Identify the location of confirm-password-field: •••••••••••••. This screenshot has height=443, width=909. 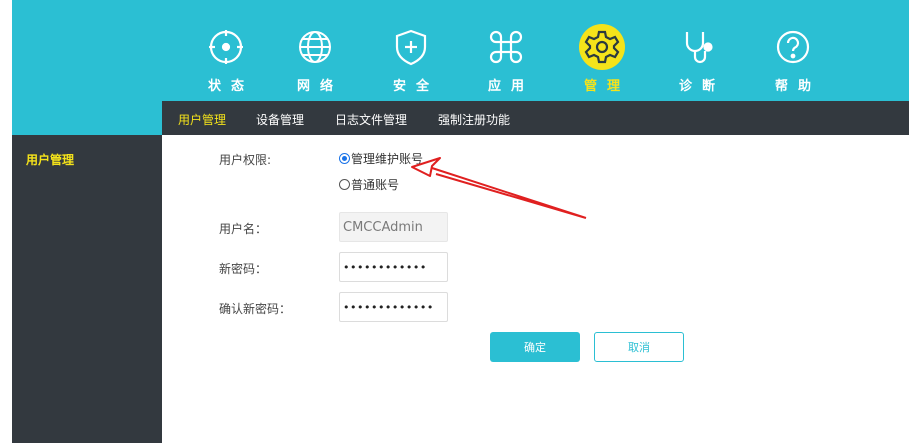
(393, 307).